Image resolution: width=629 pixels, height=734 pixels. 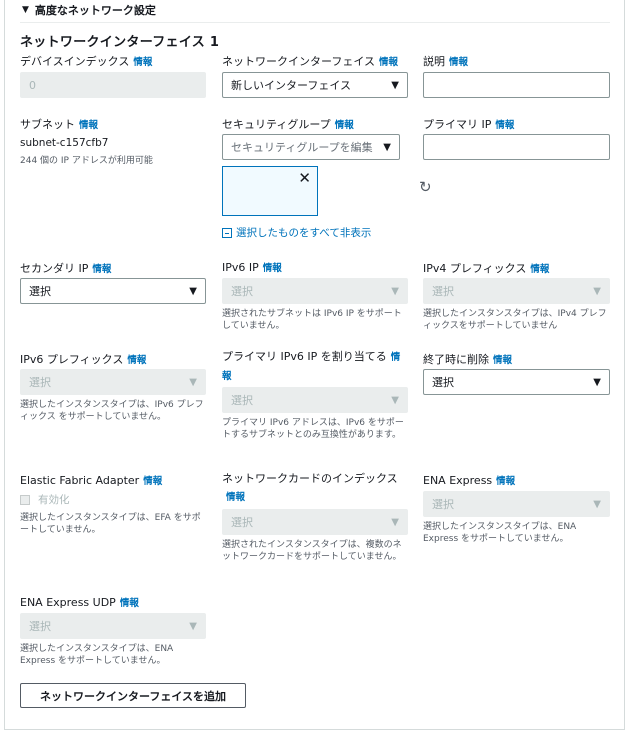 I want to click on delete-on-termination-select: 選択 ▼, so click(x=516, y=382).